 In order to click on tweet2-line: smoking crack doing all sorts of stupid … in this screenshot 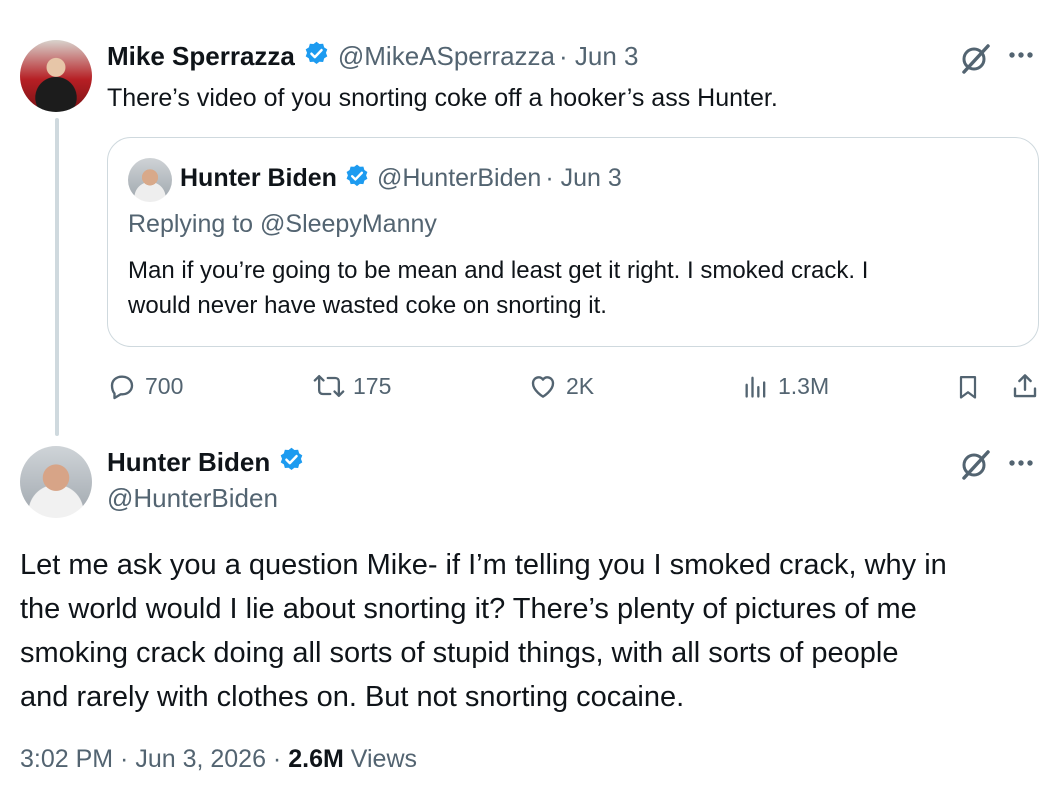, I will do `click(459, 653)`.